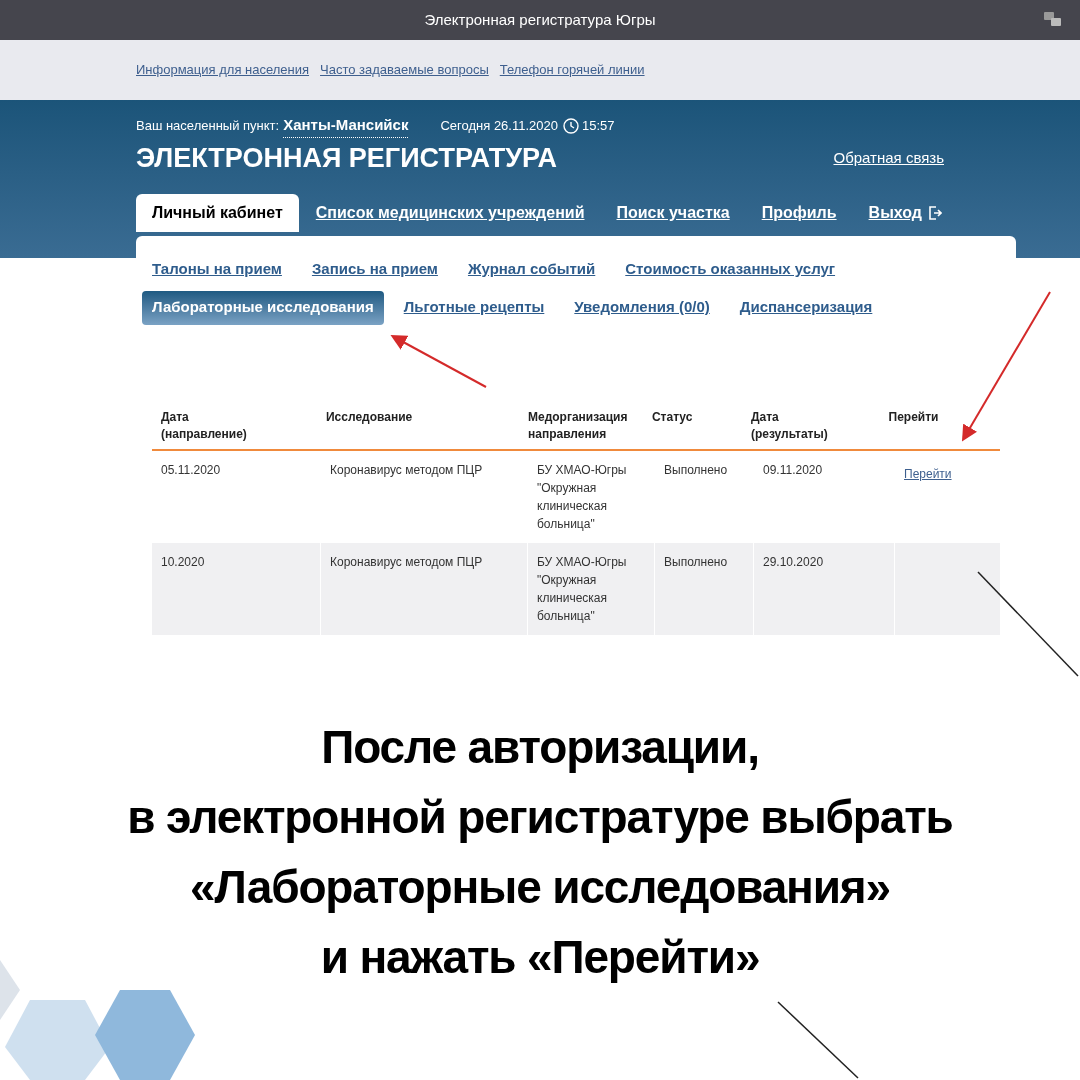 The height and width of the screenshot is (1080, 1080). I want to click on section-tab: Диспансеризация, so click(806, 307).